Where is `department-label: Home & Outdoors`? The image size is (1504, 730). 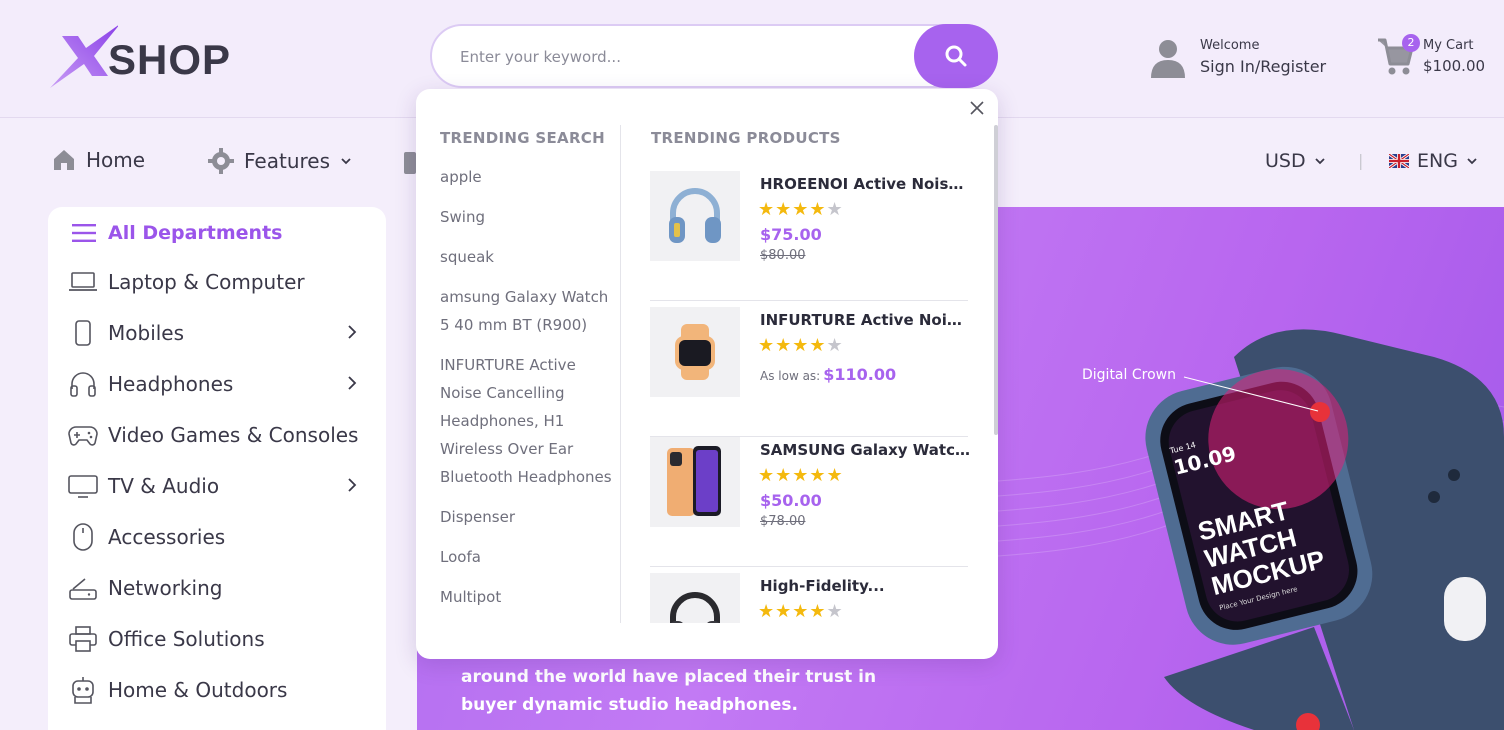
department-label: Home & Outdoors is located at coordinates (198, 690).